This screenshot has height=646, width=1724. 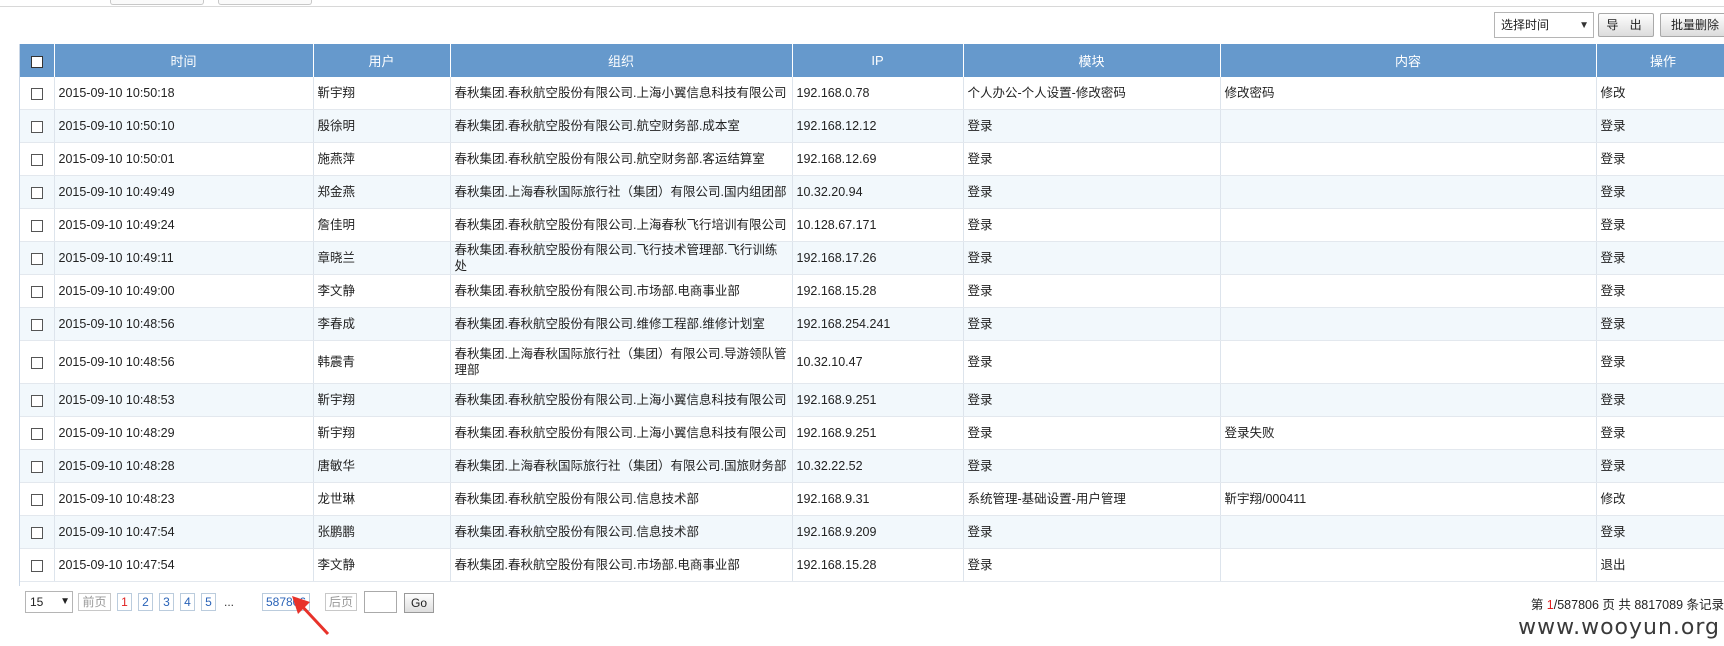 I want to click on page-link-1: 1, so click(x=124, y=602).